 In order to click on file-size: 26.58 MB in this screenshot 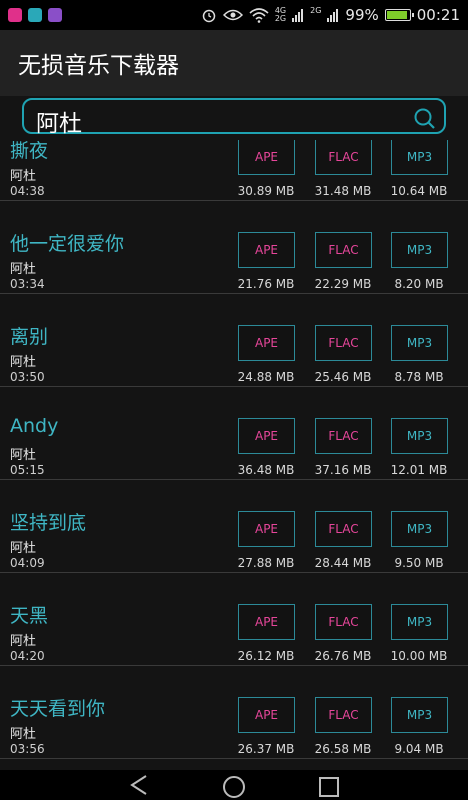, I will do `click(343, 749)`.